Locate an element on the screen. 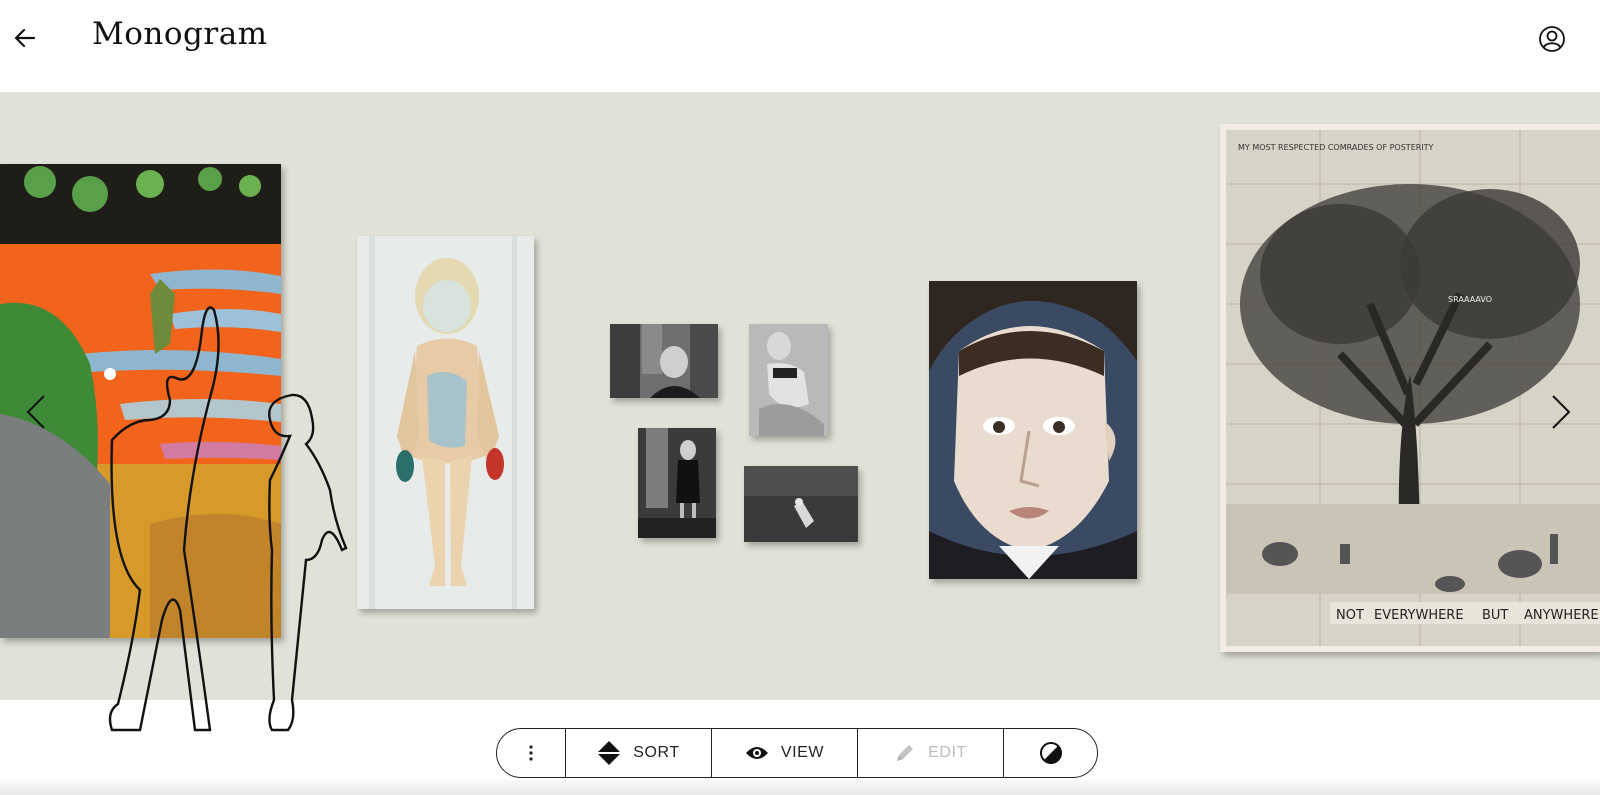  account-icon is located at coordinates (1552, 39).